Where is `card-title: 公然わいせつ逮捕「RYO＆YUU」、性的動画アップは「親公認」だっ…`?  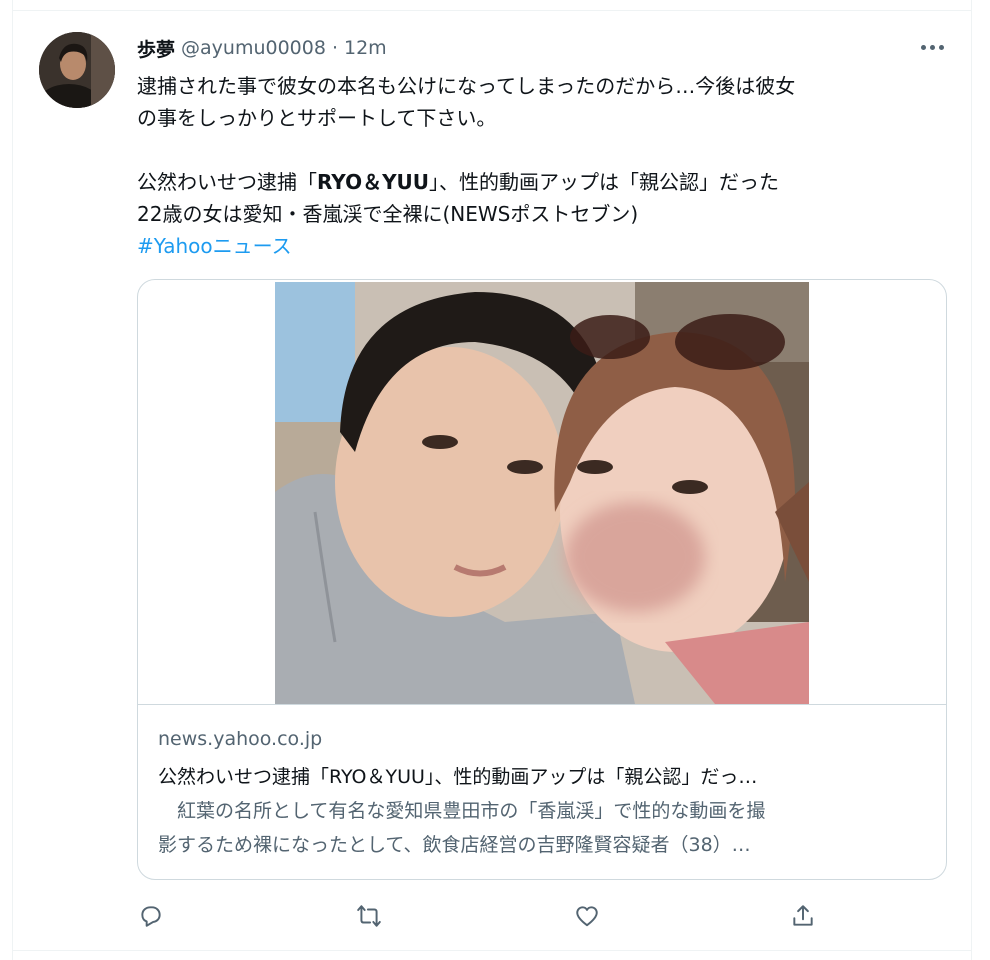
card-title: 公然わいせつ逮捕「RYO＆YUU」、性的動画アップは「親公認」だっ… is located at coordinates (458, 777).